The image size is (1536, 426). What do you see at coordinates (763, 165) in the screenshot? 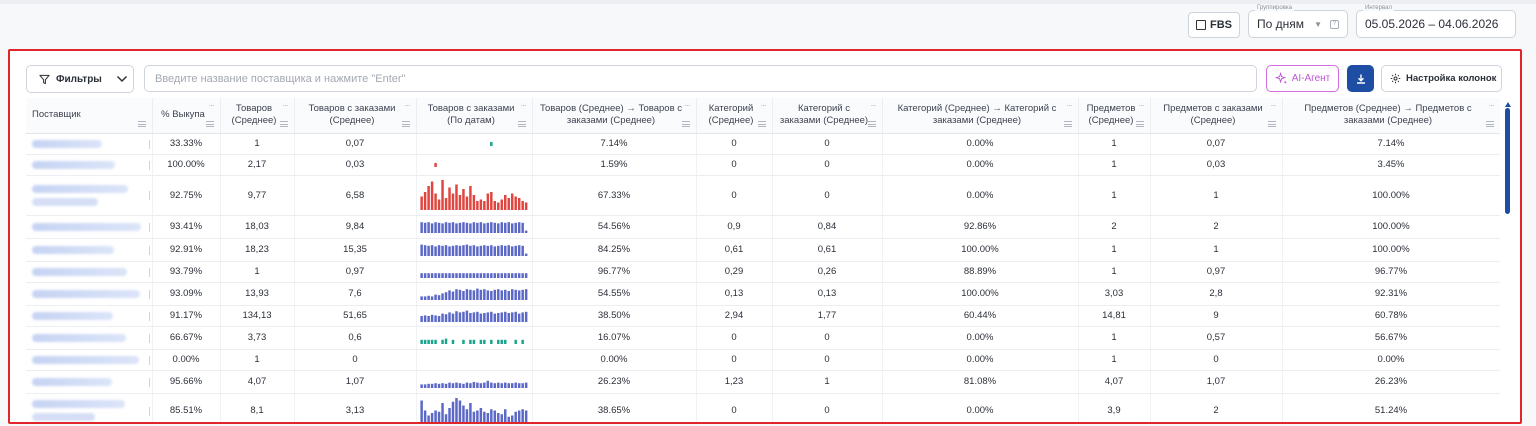
I see `table-row: 100.00% 2,17 0,03 1.59% 0 0 0.00% 1 0,03 3.45%` at bounding box center [763, 165].